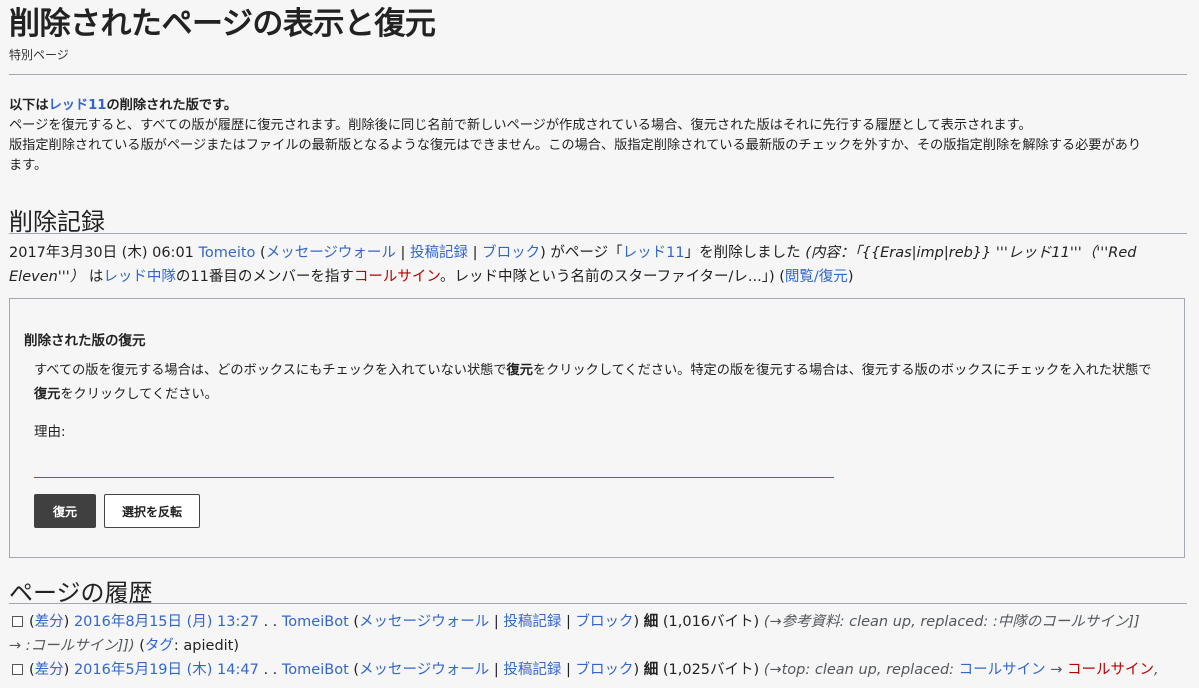 The height and width of the screenshot is (688, 1199). Describe the element at coordinates (222, 24) in the screenshot. I see `page-title: 削除されたページの表示と復元` at that location.